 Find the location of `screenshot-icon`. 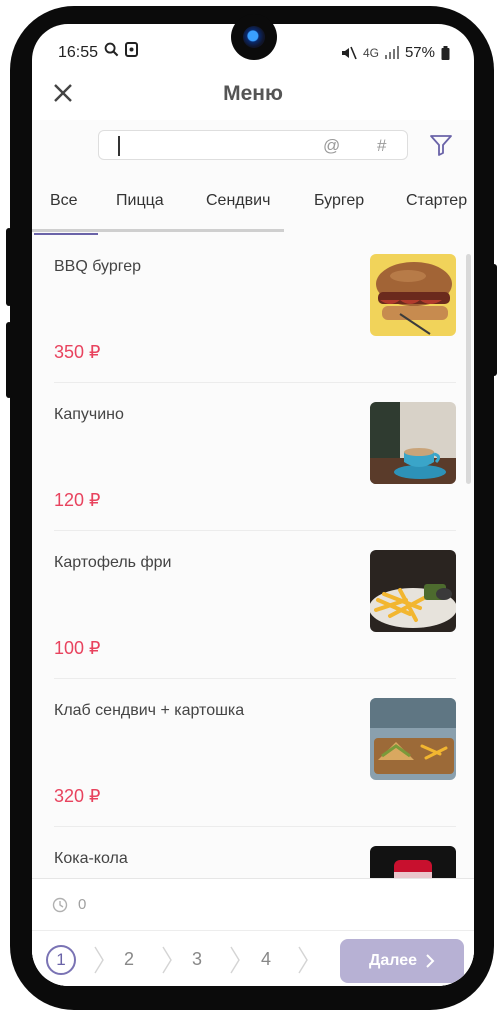

screenshot-icon is located at coordinates (131, 49).